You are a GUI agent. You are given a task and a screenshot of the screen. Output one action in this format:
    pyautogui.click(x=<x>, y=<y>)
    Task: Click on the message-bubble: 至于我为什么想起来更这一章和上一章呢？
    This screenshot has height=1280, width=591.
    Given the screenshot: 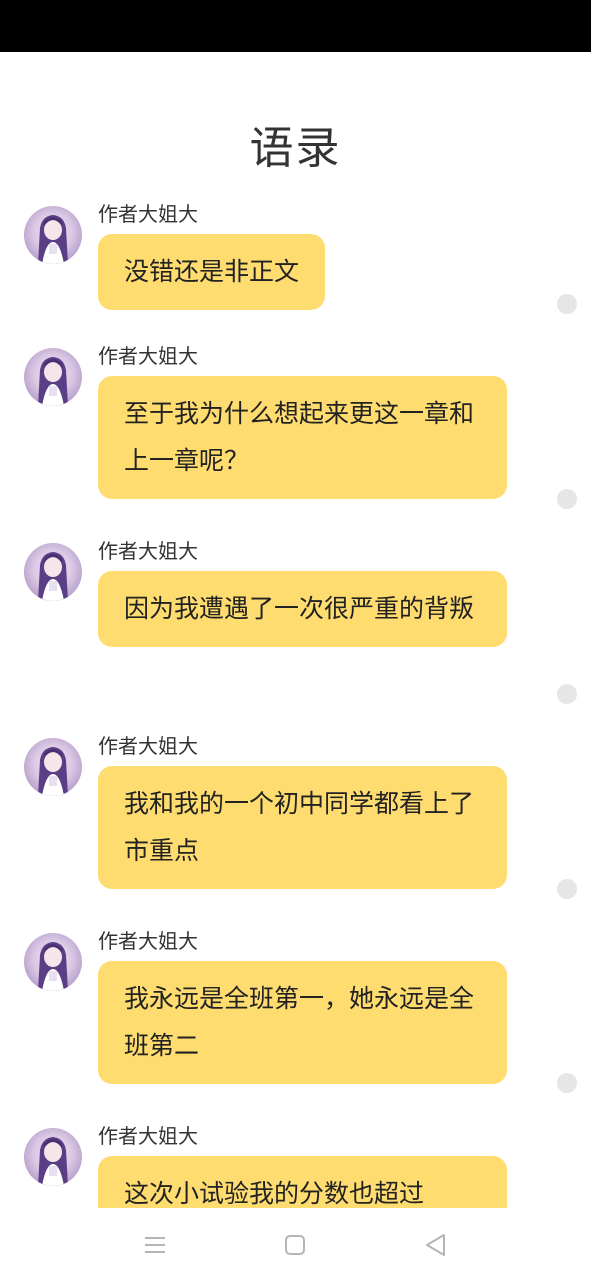 What is the action you would take?
    pyautogui.click(x=302, y=437)
    